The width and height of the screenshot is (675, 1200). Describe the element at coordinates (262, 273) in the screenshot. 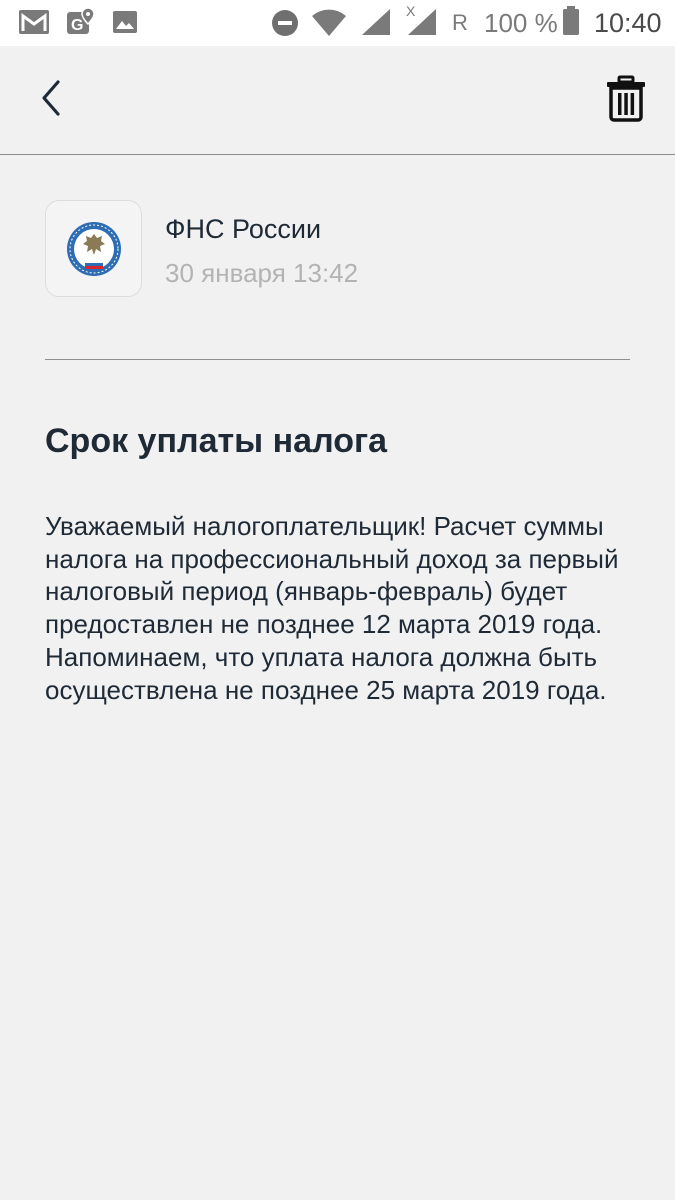

I see `message-date: 30 января 13:42` at that location.